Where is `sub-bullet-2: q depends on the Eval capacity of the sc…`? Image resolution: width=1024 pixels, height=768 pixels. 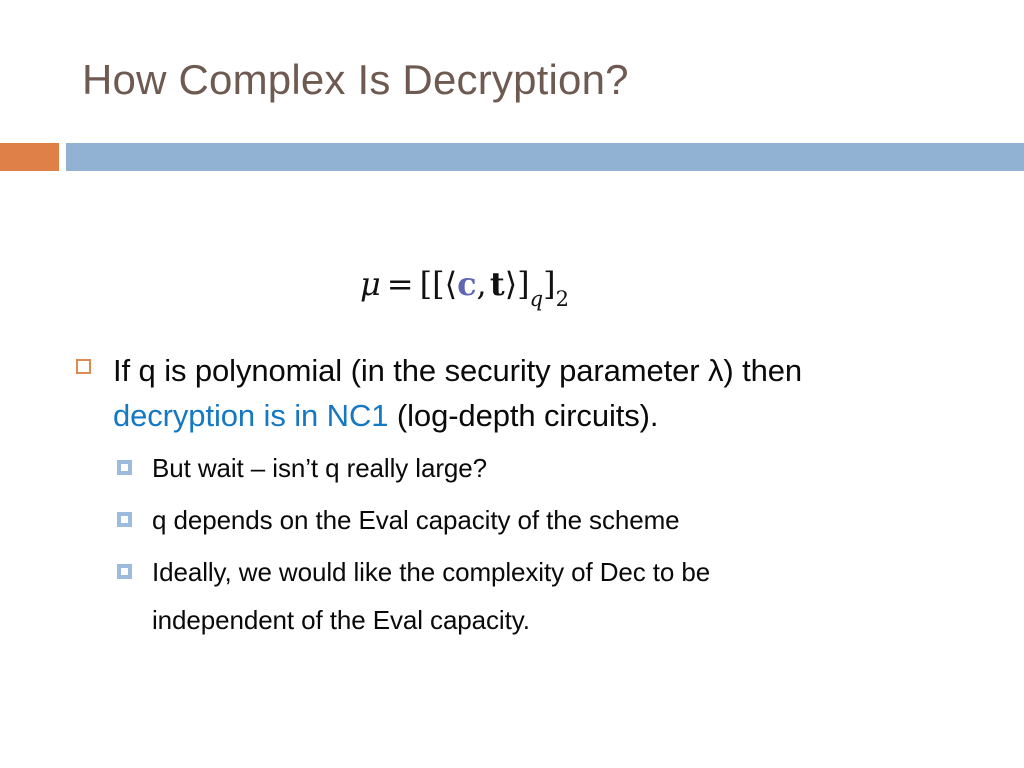
sub-bullet-2: q depends on the Eval capacity of the sc… is located at coordinates (512, 520).